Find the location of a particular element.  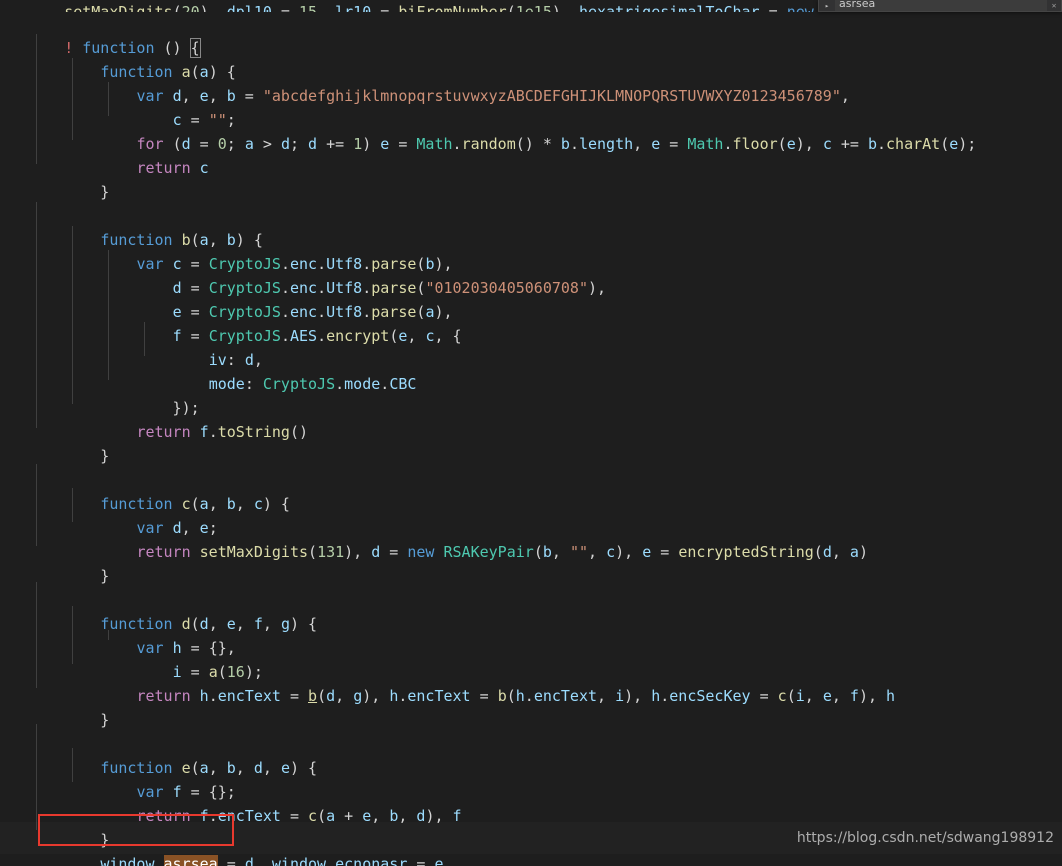

code-line-25: function d(d, e, f, g) { is located at coordinates (531, 610).